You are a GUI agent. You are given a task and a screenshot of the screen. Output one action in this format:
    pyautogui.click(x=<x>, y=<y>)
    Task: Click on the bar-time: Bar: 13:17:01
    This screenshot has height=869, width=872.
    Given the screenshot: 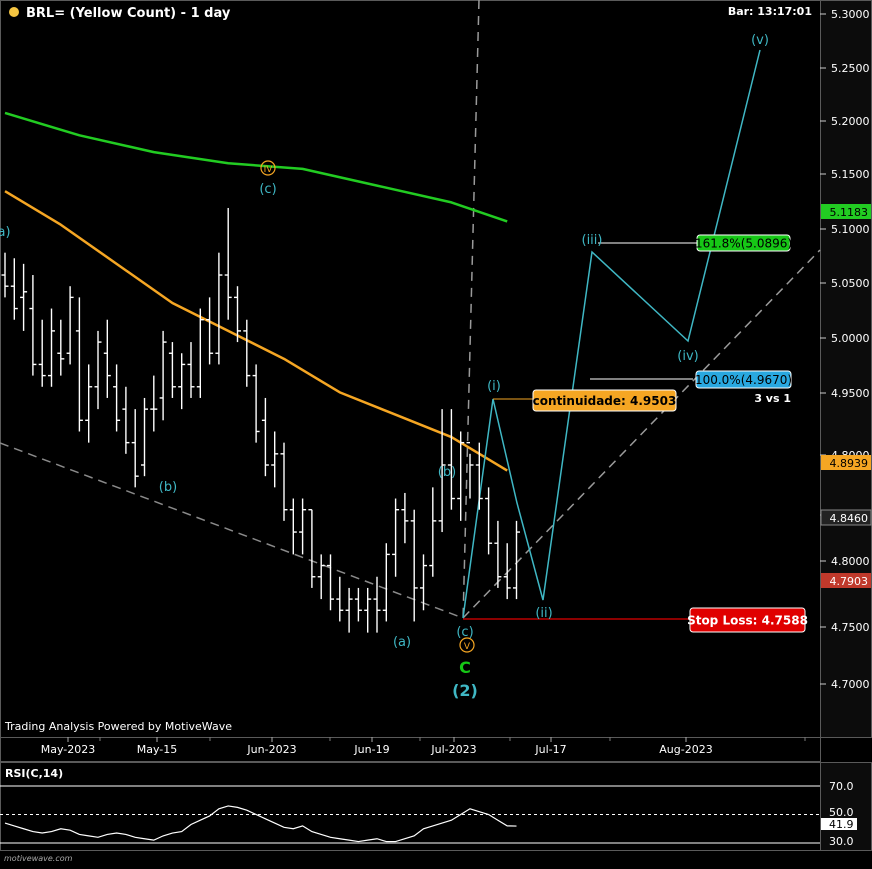 What is the action you would take?
    pyautogui.click(x=770, y=11)
    